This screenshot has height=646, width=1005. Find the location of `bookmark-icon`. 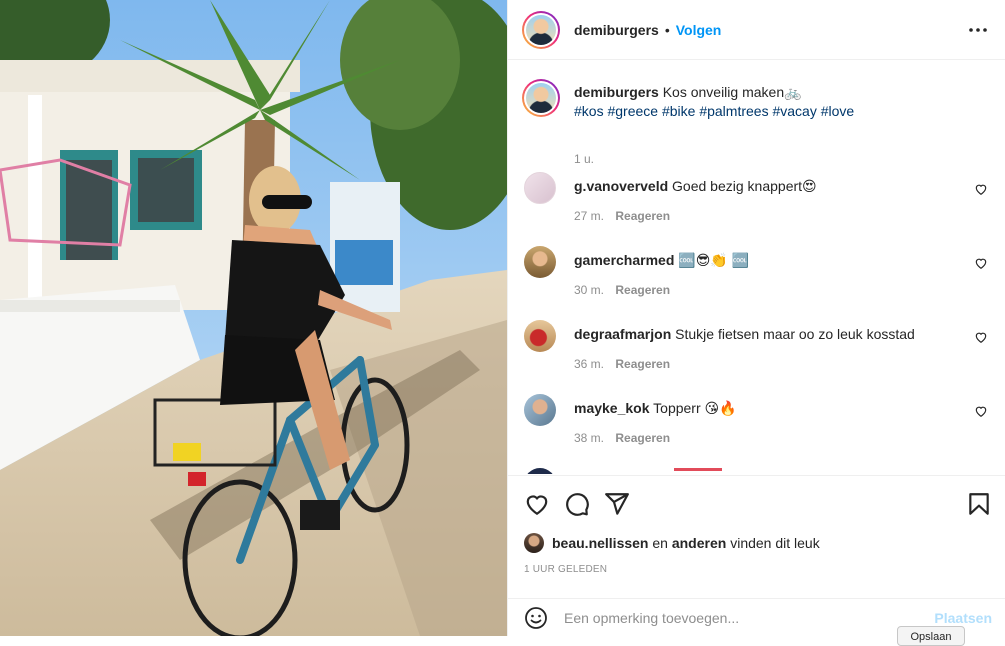

bookmark-icon is located at coordinates (979, 504).